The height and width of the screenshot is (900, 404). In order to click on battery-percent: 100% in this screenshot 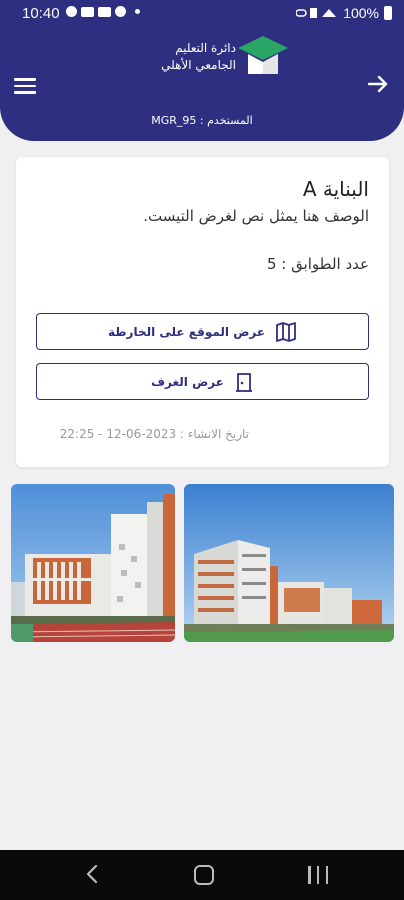, I will do `click(361, 13)`.